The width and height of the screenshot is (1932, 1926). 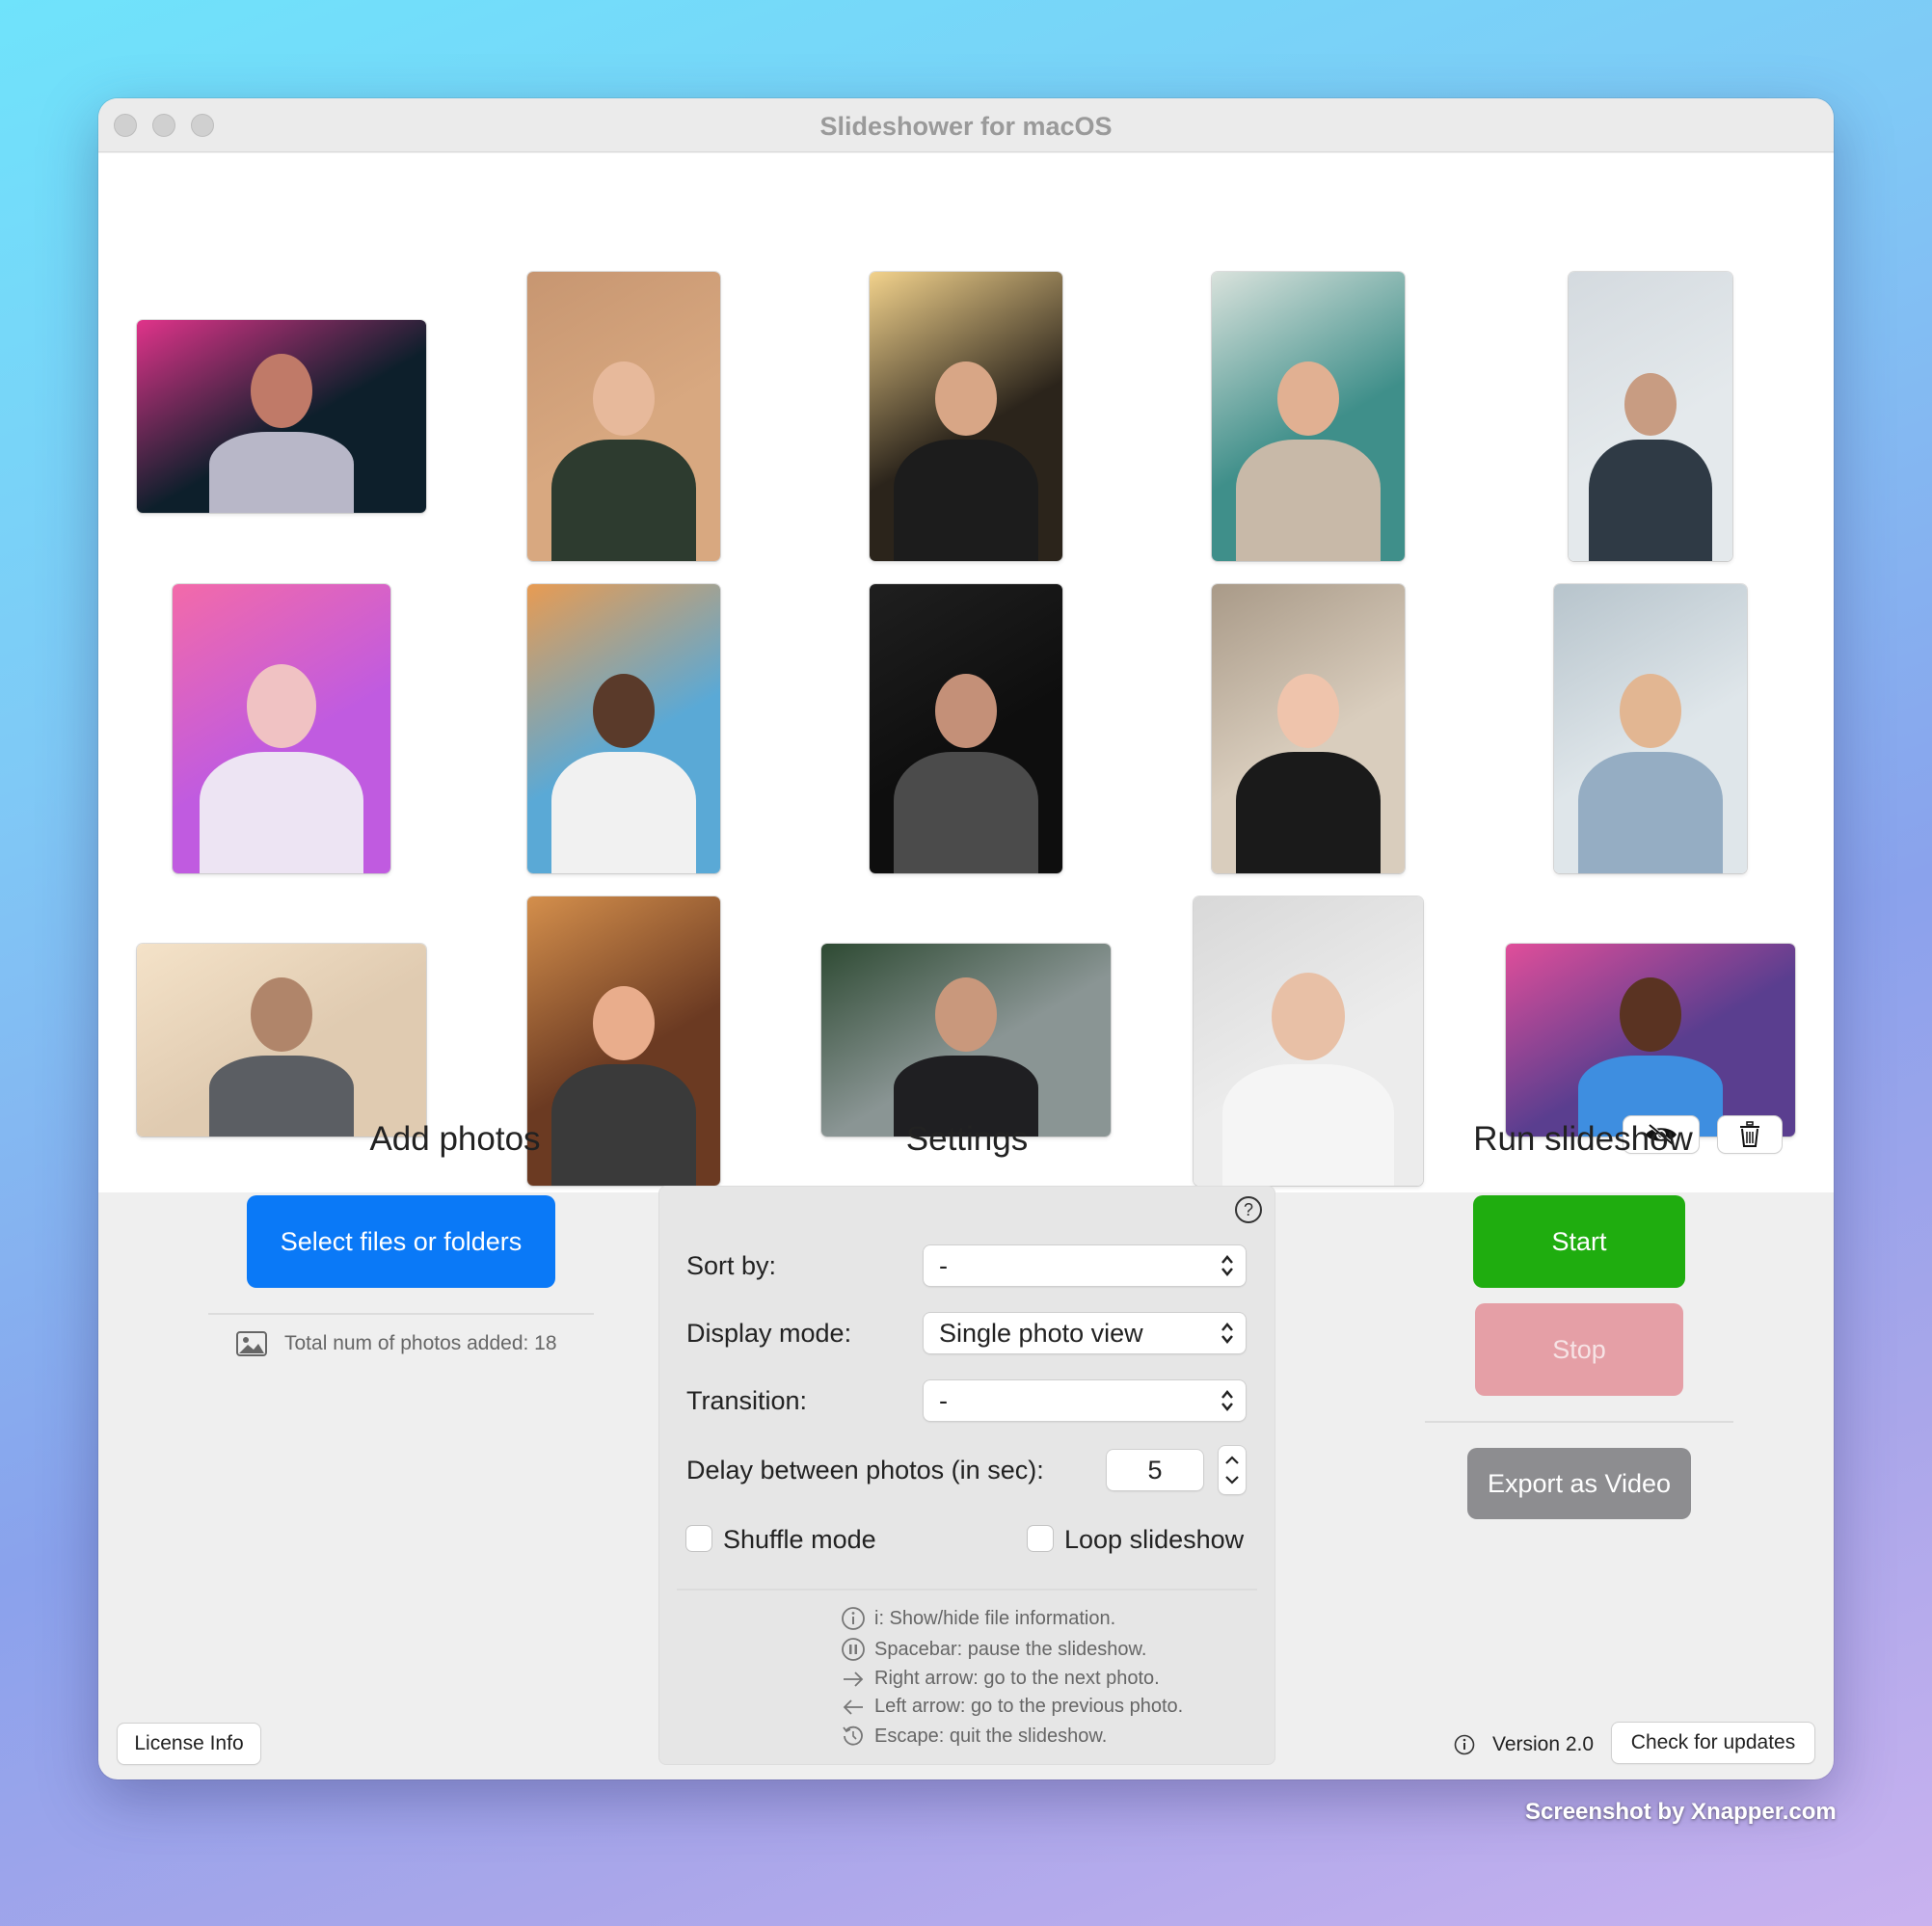 I want to click on transition-value: -, so click(x=944, y=1400).